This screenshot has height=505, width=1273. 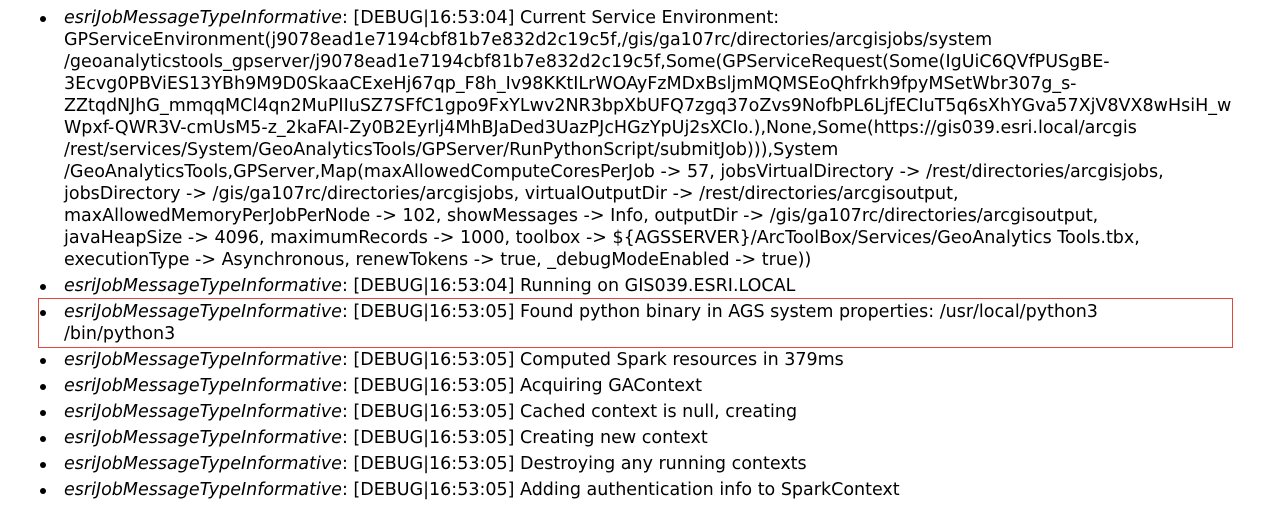 I want to click on message-text: /bin/python3, so click(x=120, y=334).